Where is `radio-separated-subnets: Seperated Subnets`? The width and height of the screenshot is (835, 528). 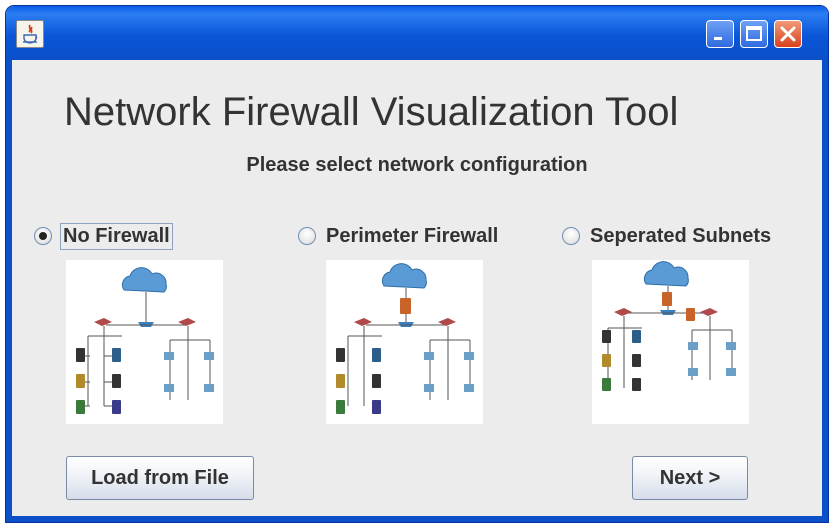
radio-separated-subnets: Seperated Subnets is located at coordinates (667, 236).